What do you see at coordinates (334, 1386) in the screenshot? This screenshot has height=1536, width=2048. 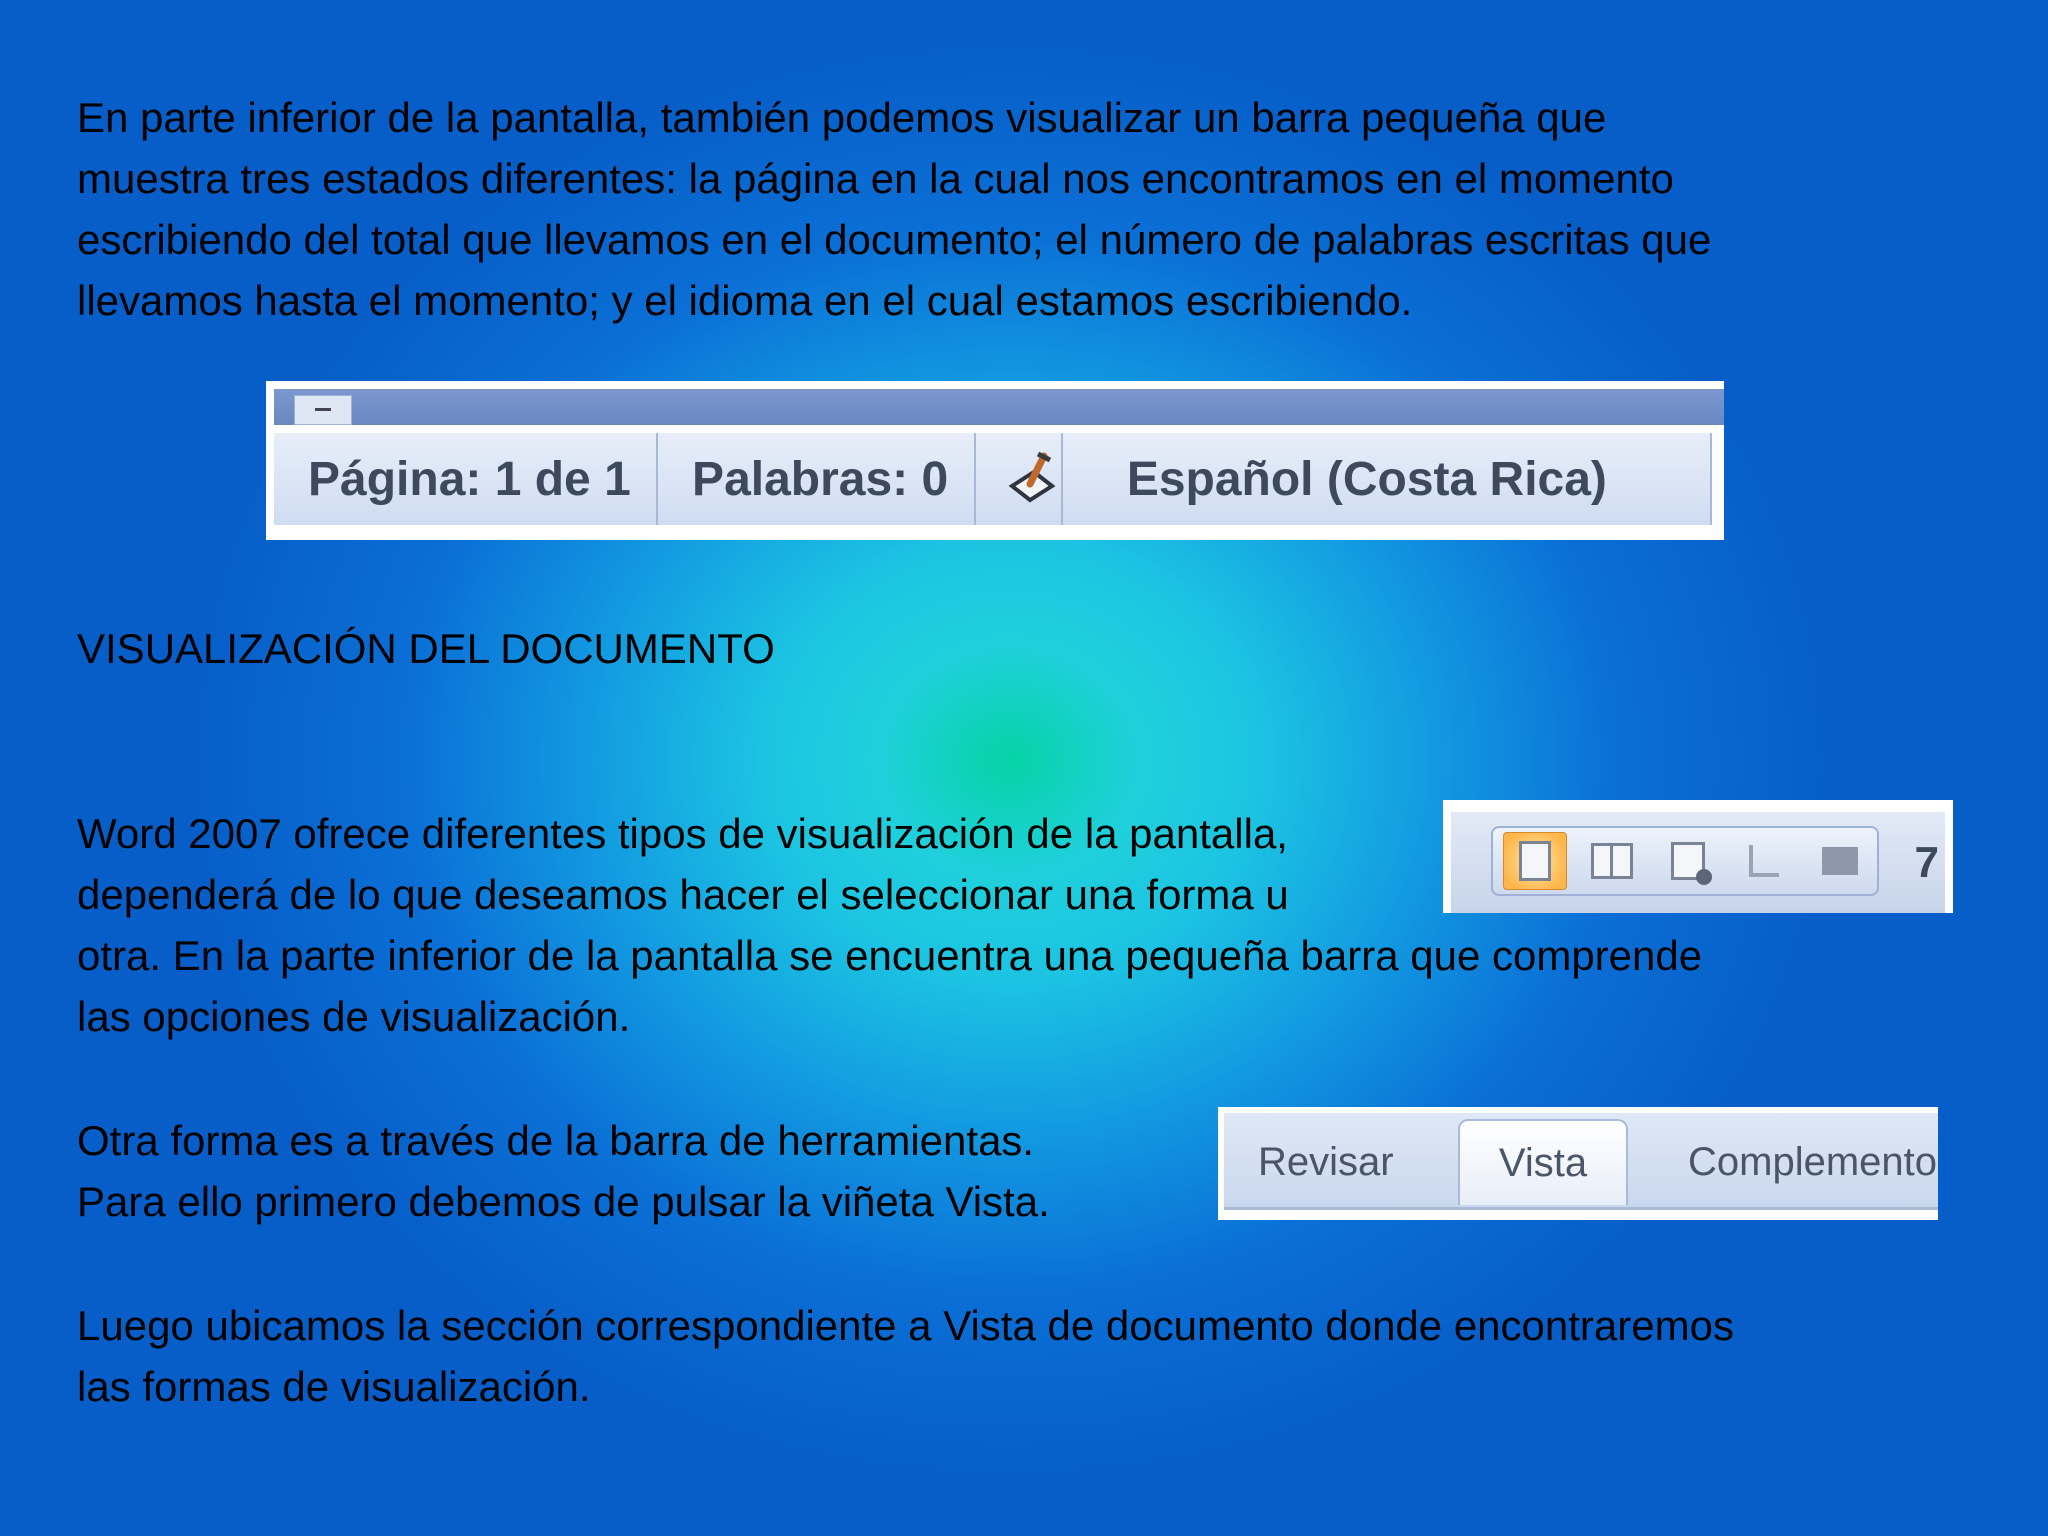 I see `final-line: las formas de visualización.` at bounding box center [334, 1386].